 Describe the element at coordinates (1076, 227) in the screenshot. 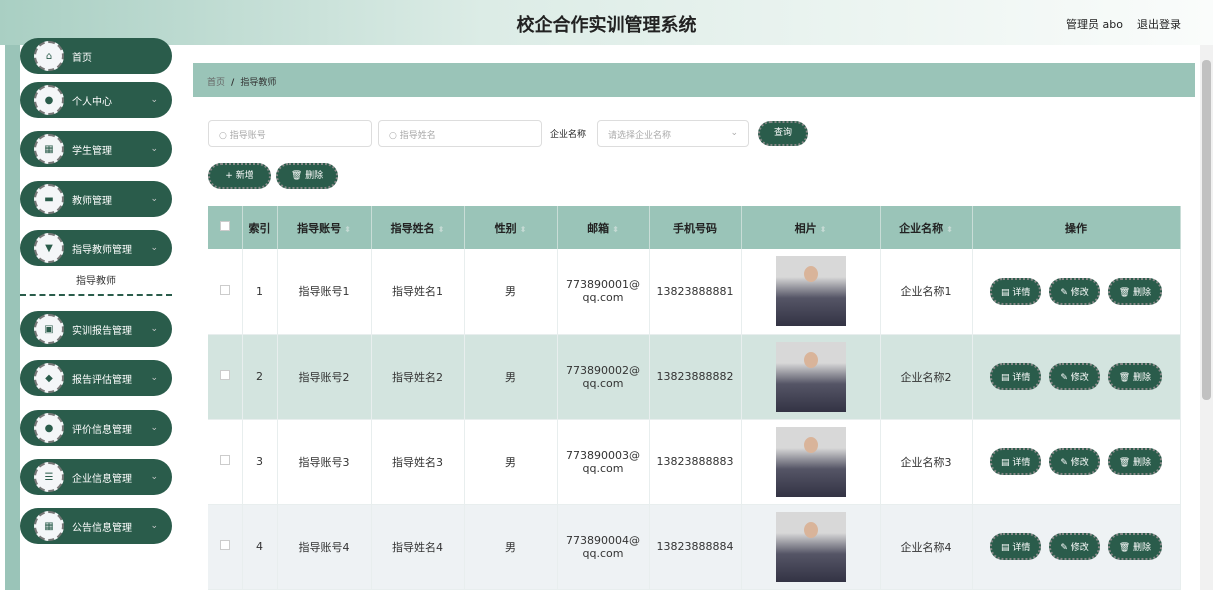

I see `column-header: 操作` at that location.